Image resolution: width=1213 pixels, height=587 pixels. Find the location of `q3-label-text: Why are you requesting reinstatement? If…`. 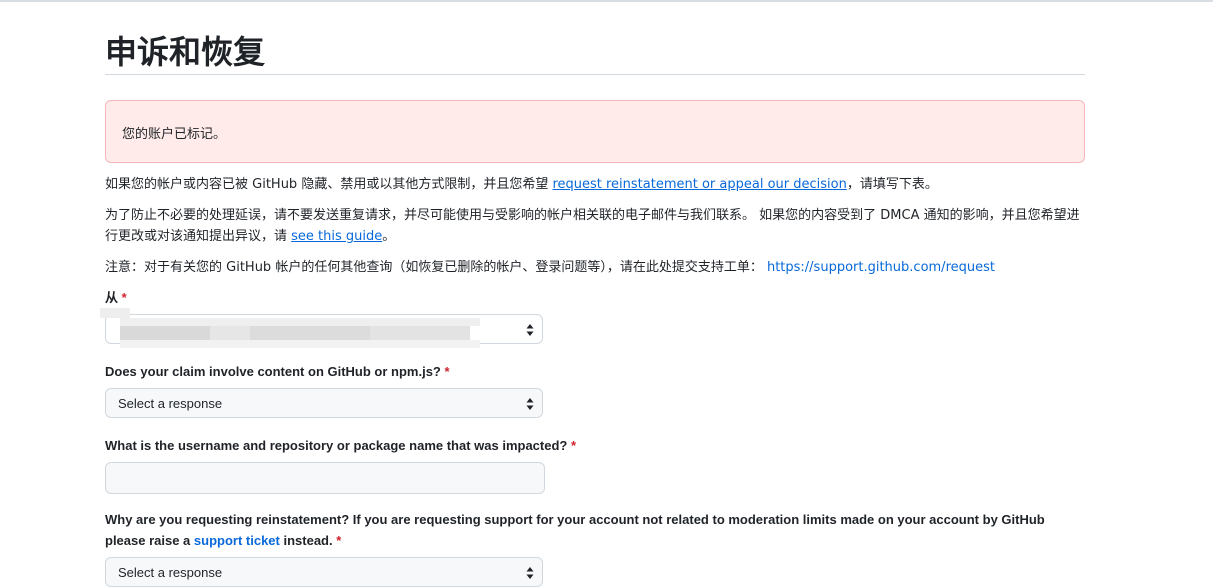

q3-label-text: Why are you requesting reinstatement? If… is located at coordinates (575, 519).